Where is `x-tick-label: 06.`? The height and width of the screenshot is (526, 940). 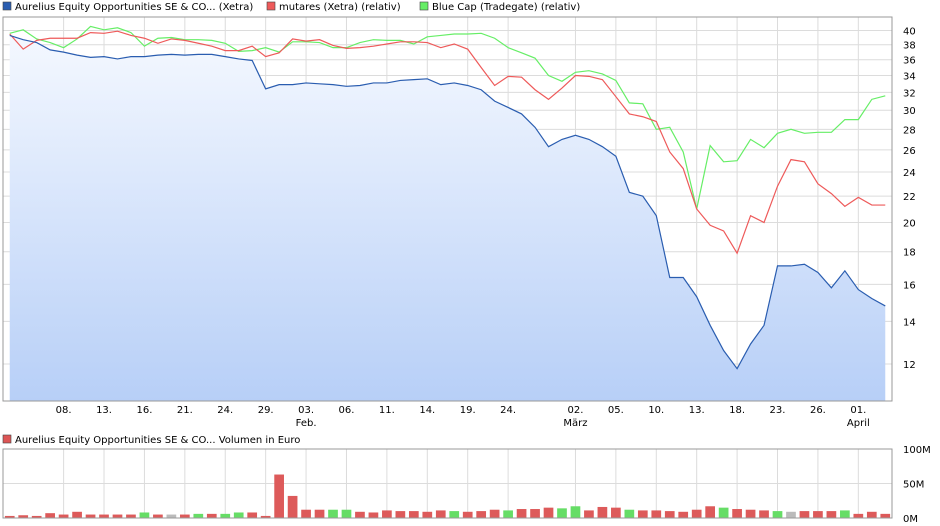
x-tick-label: 06. is located at coordinates (347, 410).